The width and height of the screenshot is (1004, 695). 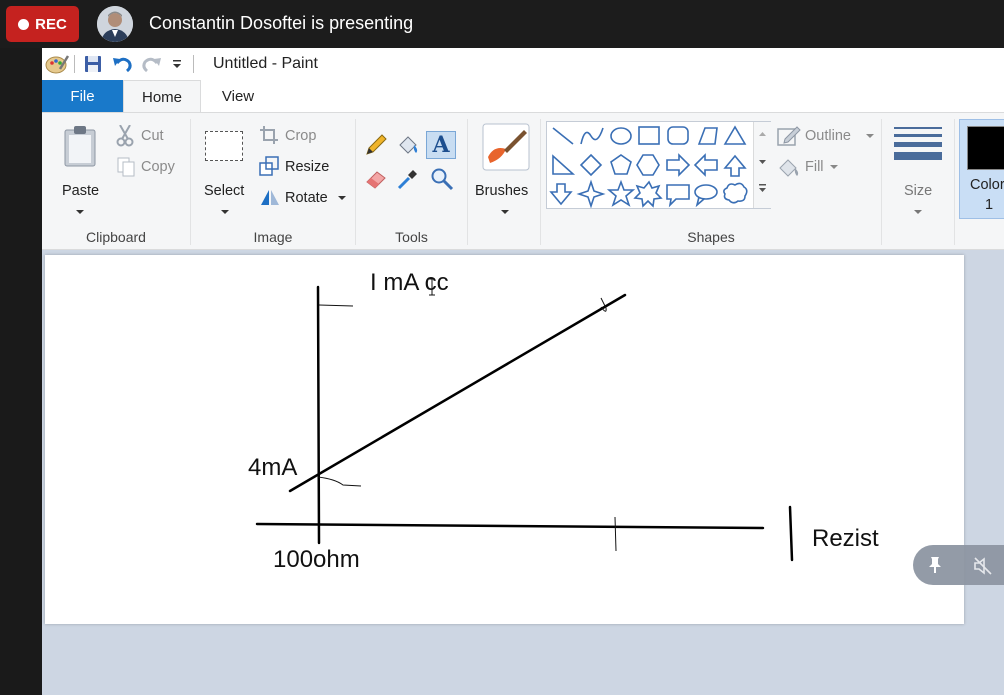 What do you see at coordinates (648, 166) in the screenshot?
I see `shape-icons` at bounding box center [648, 166].